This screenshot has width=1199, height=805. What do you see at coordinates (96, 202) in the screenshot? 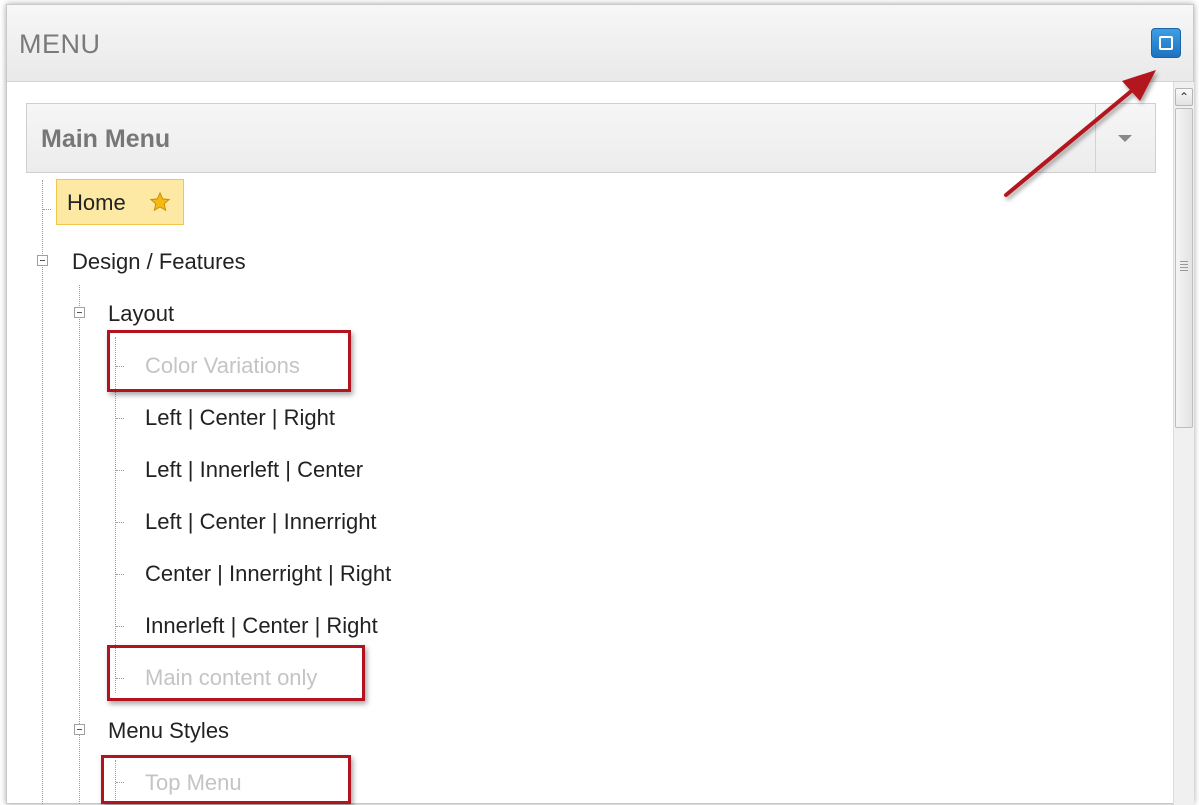
I see `tree-item-label: Home` at bounding box center [96, 202].